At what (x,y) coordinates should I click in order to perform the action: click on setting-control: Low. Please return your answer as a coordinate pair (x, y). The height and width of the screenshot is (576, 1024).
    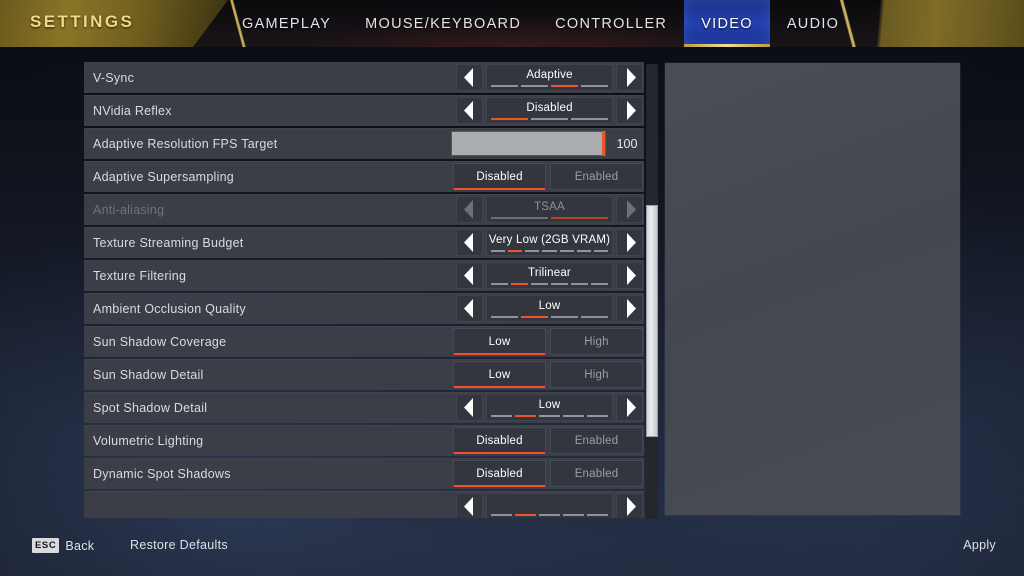
    Looking at the image, I should click on (549, 308).